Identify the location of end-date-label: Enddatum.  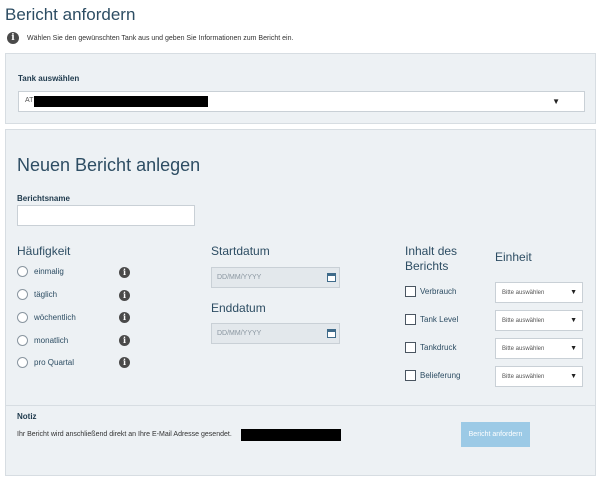
(238, 308).